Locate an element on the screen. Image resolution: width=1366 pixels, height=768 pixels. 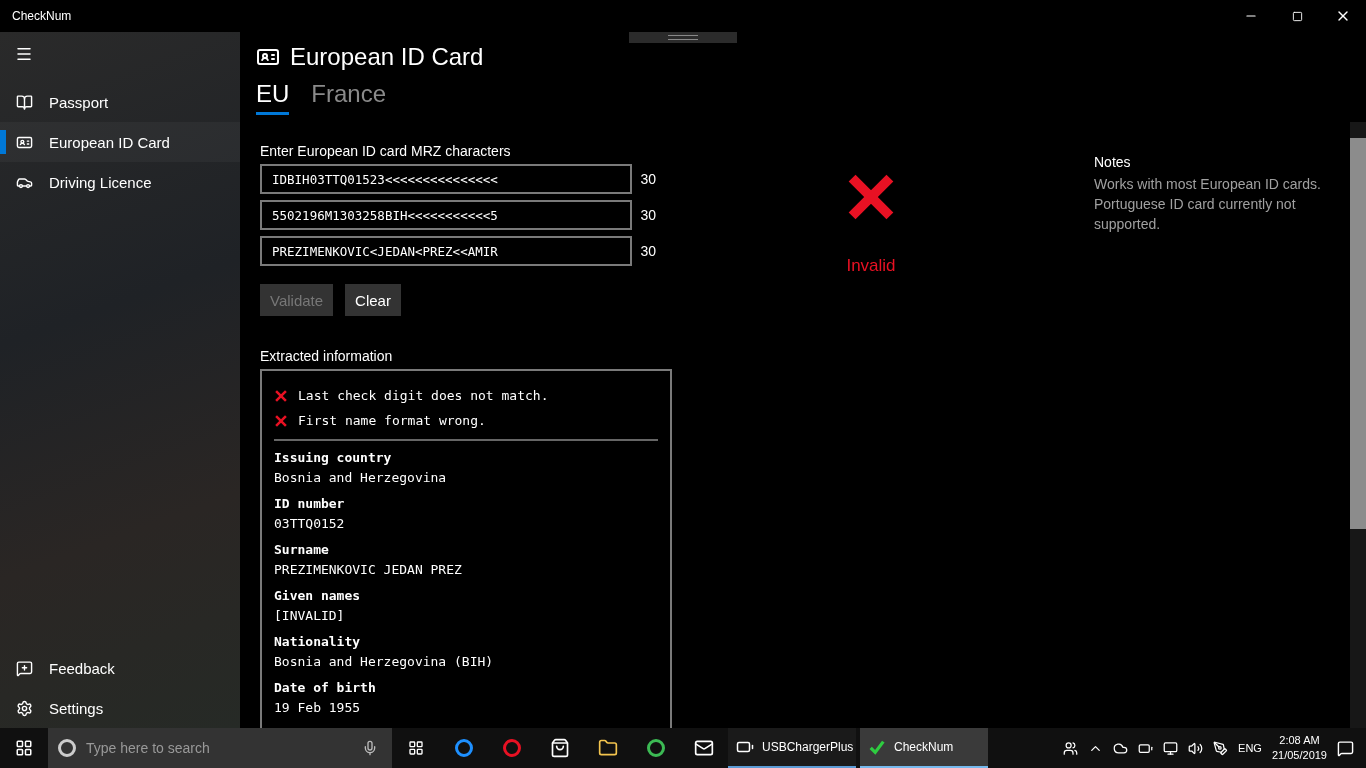
network-icon is located at coordinates (1171, 748).